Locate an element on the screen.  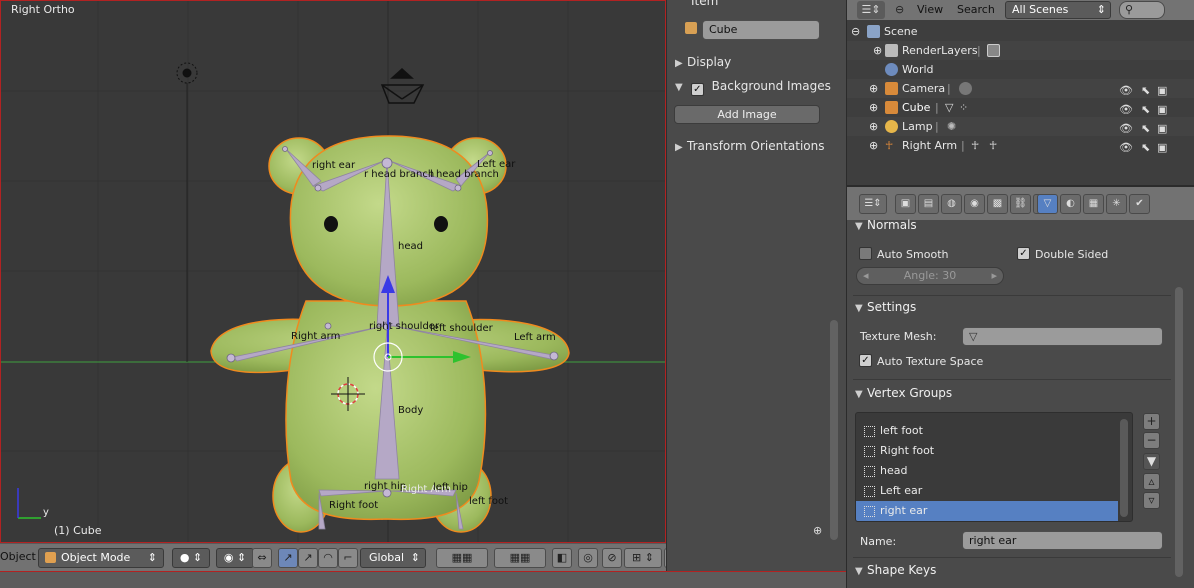
search-menu: Search is located at coordinates (976, 9).